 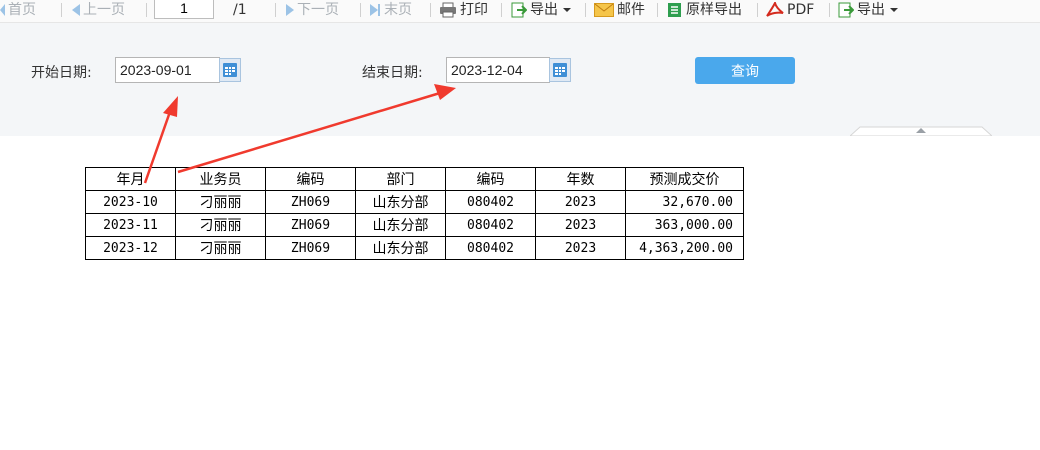 What do you see at coordinates (714, 10) in the screenshot?
I see `raw-export-label: 原样导出` at bounding box center [714, 10].